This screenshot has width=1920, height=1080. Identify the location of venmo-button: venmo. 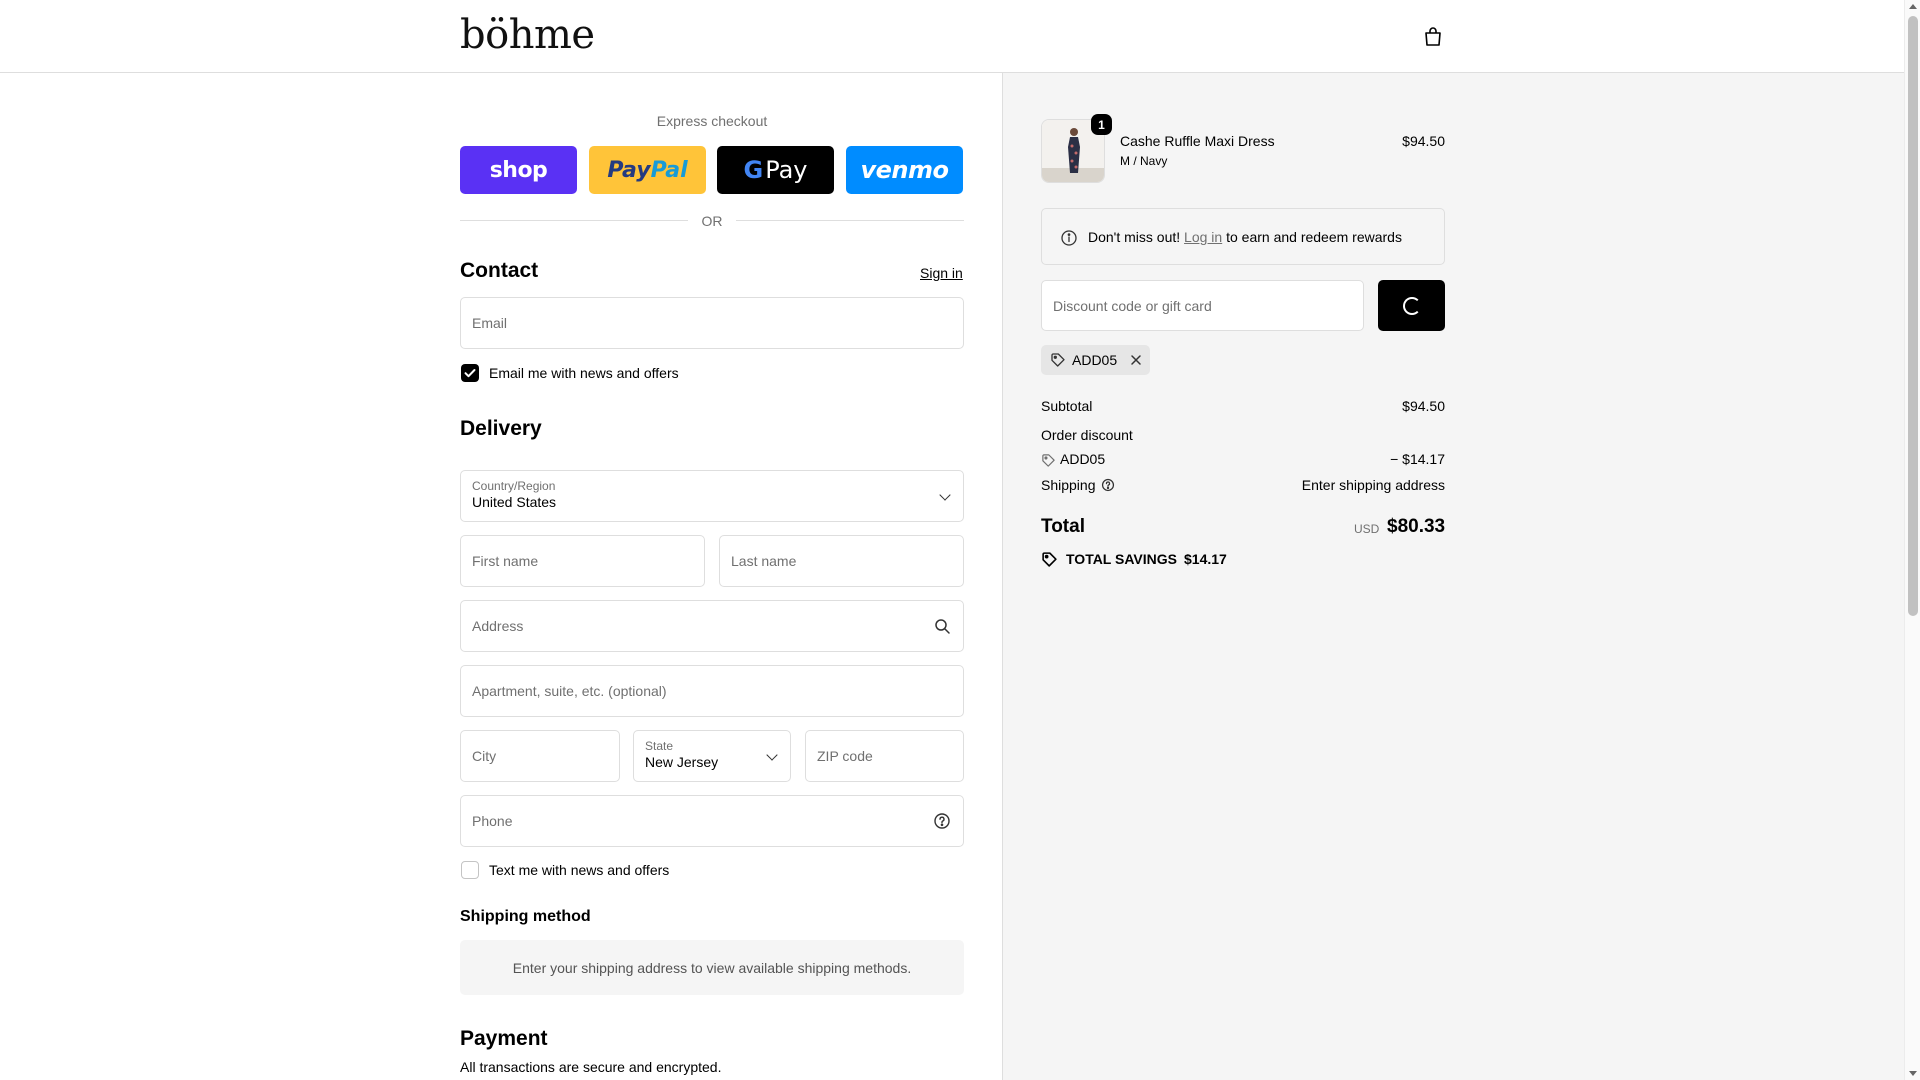
(904, 170).